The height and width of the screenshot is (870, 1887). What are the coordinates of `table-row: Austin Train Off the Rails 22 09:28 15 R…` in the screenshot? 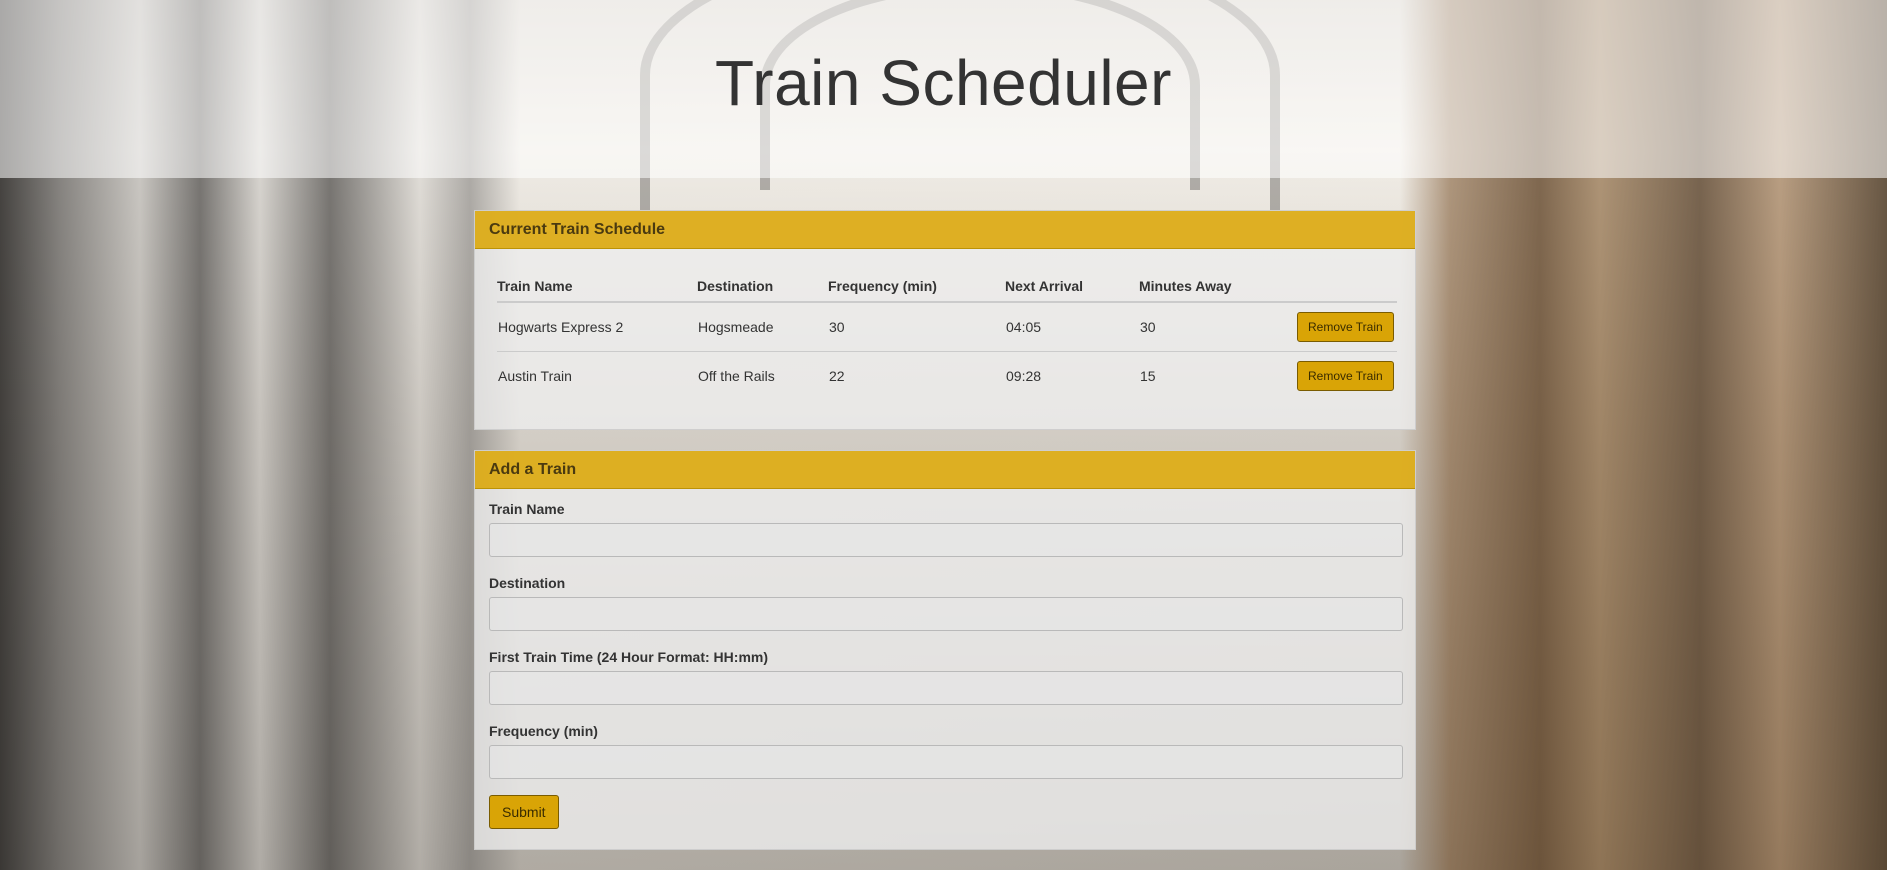 It's located at (947, 376).